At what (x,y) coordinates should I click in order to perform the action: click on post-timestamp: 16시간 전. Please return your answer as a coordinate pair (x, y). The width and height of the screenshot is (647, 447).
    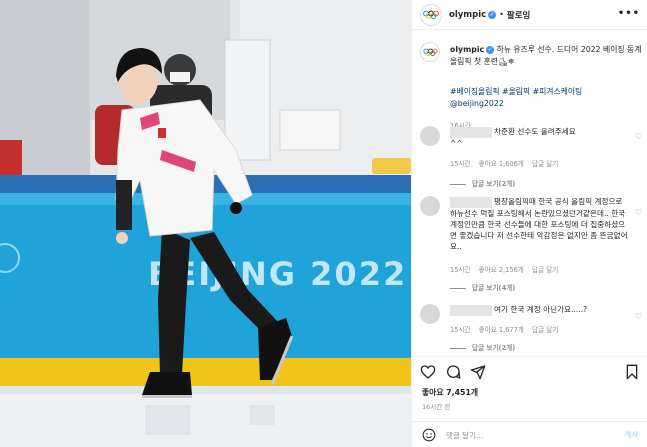
    Looking at the image, I should click on (436, 407).